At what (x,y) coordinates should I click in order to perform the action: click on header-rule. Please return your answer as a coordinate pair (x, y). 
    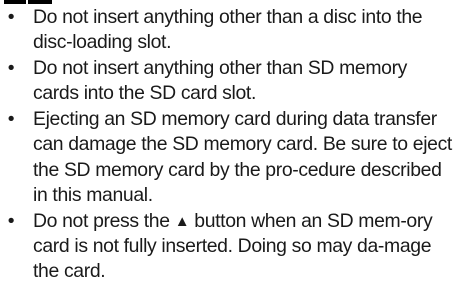
    Looking at the image, I should click on (40, 2).